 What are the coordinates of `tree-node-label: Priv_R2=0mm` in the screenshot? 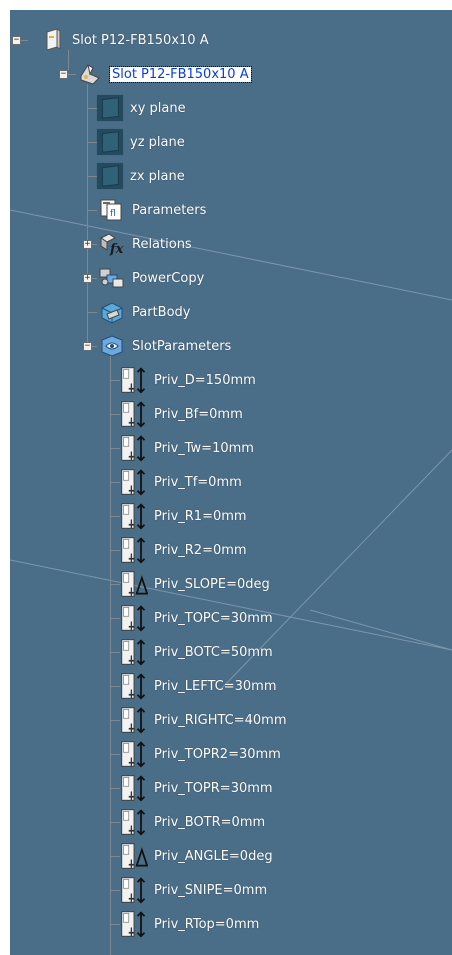 It's located at (200, 550).